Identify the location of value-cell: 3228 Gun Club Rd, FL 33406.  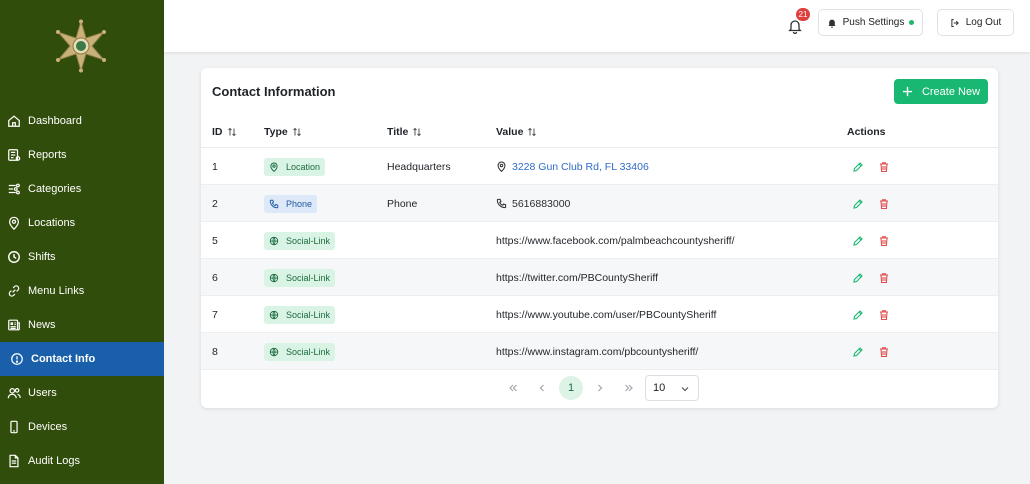
(572, 166).